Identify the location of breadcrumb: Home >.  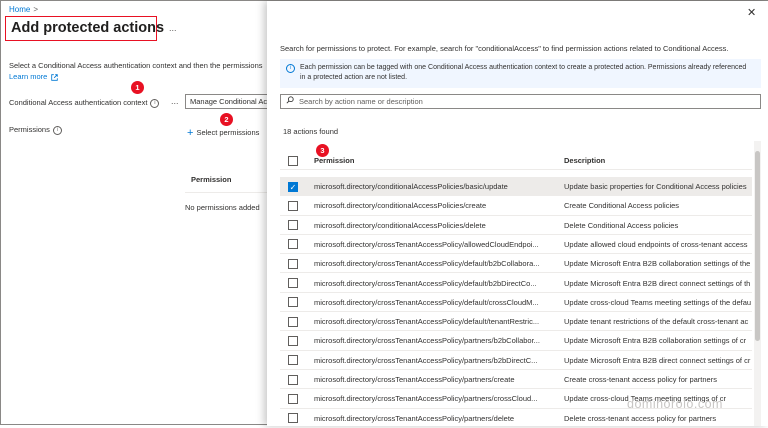
(23, 9).